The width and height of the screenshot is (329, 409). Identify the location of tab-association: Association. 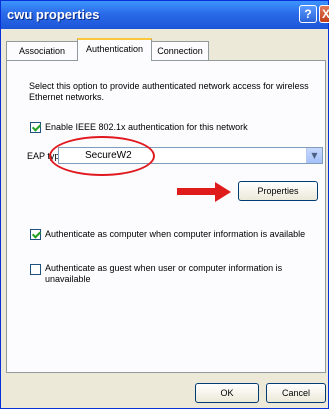
(42, 50).